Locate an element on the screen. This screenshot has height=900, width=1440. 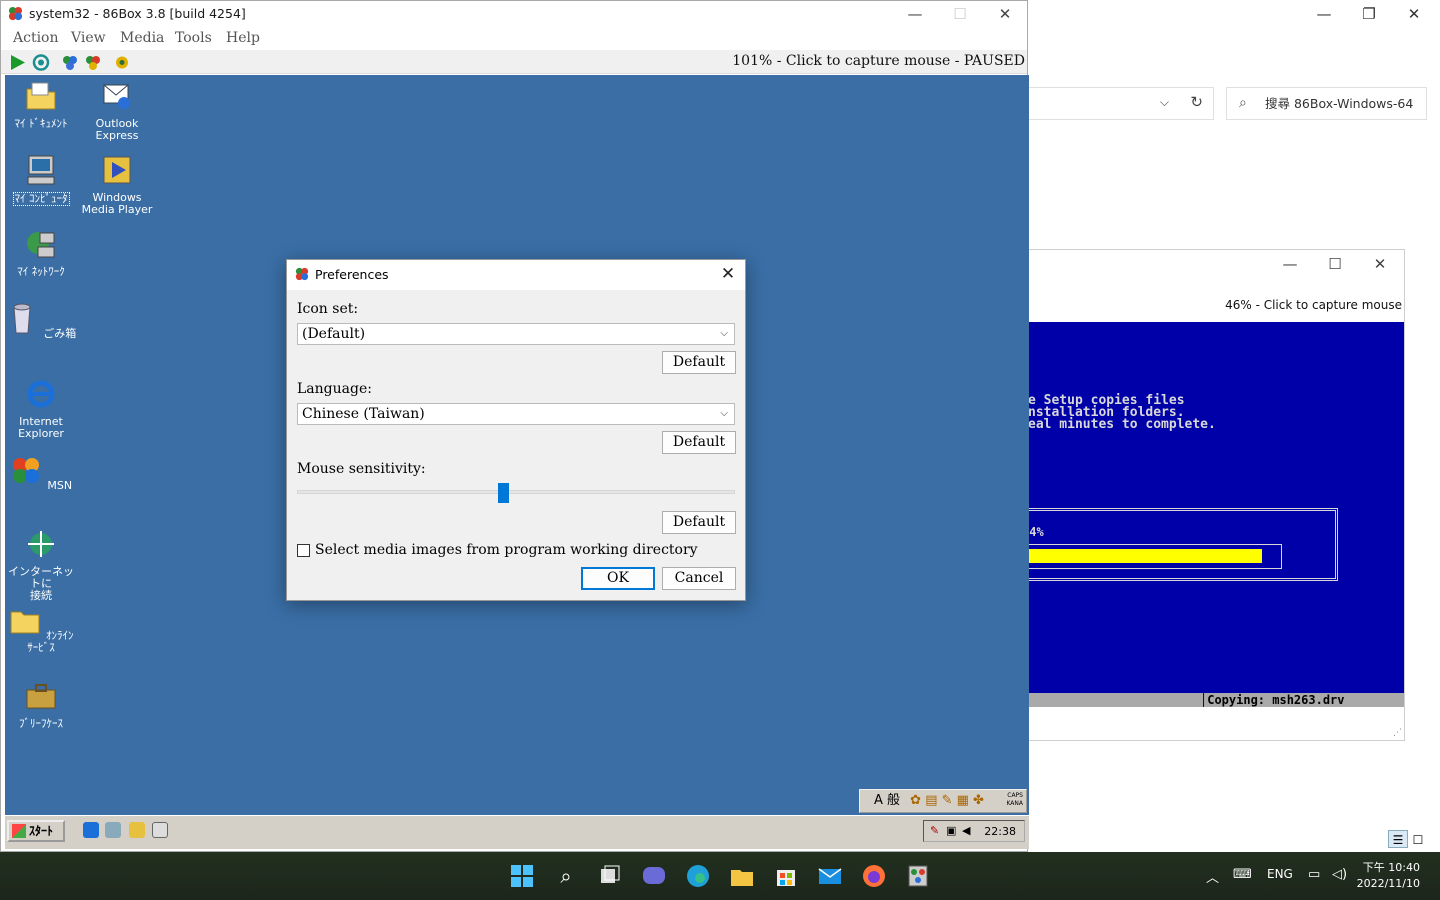
desktop-icon-connect-internet: インターネットに 接続 is located at coordinates (42, 564).